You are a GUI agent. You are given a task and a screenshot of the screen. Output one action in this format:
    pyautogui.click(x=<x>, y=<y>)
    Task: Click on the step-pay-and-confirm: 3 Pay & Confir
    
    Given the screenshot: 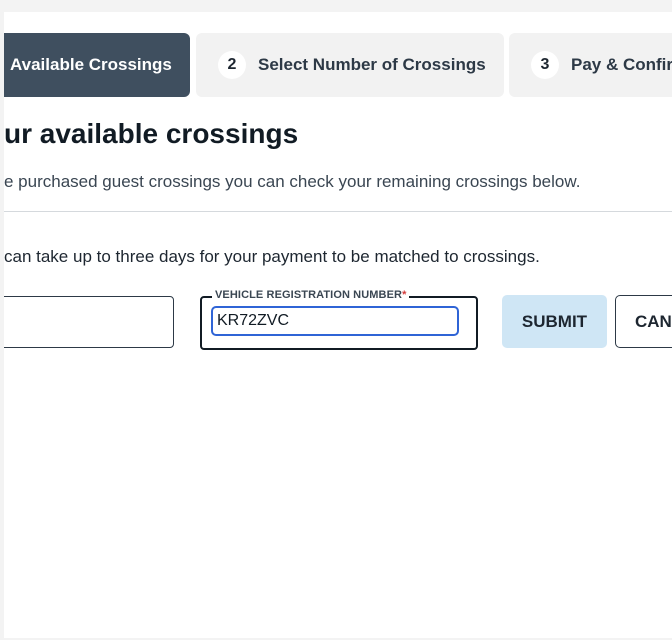 What is the action you would take?
    pyautogui.click(x=590, y=65)
    